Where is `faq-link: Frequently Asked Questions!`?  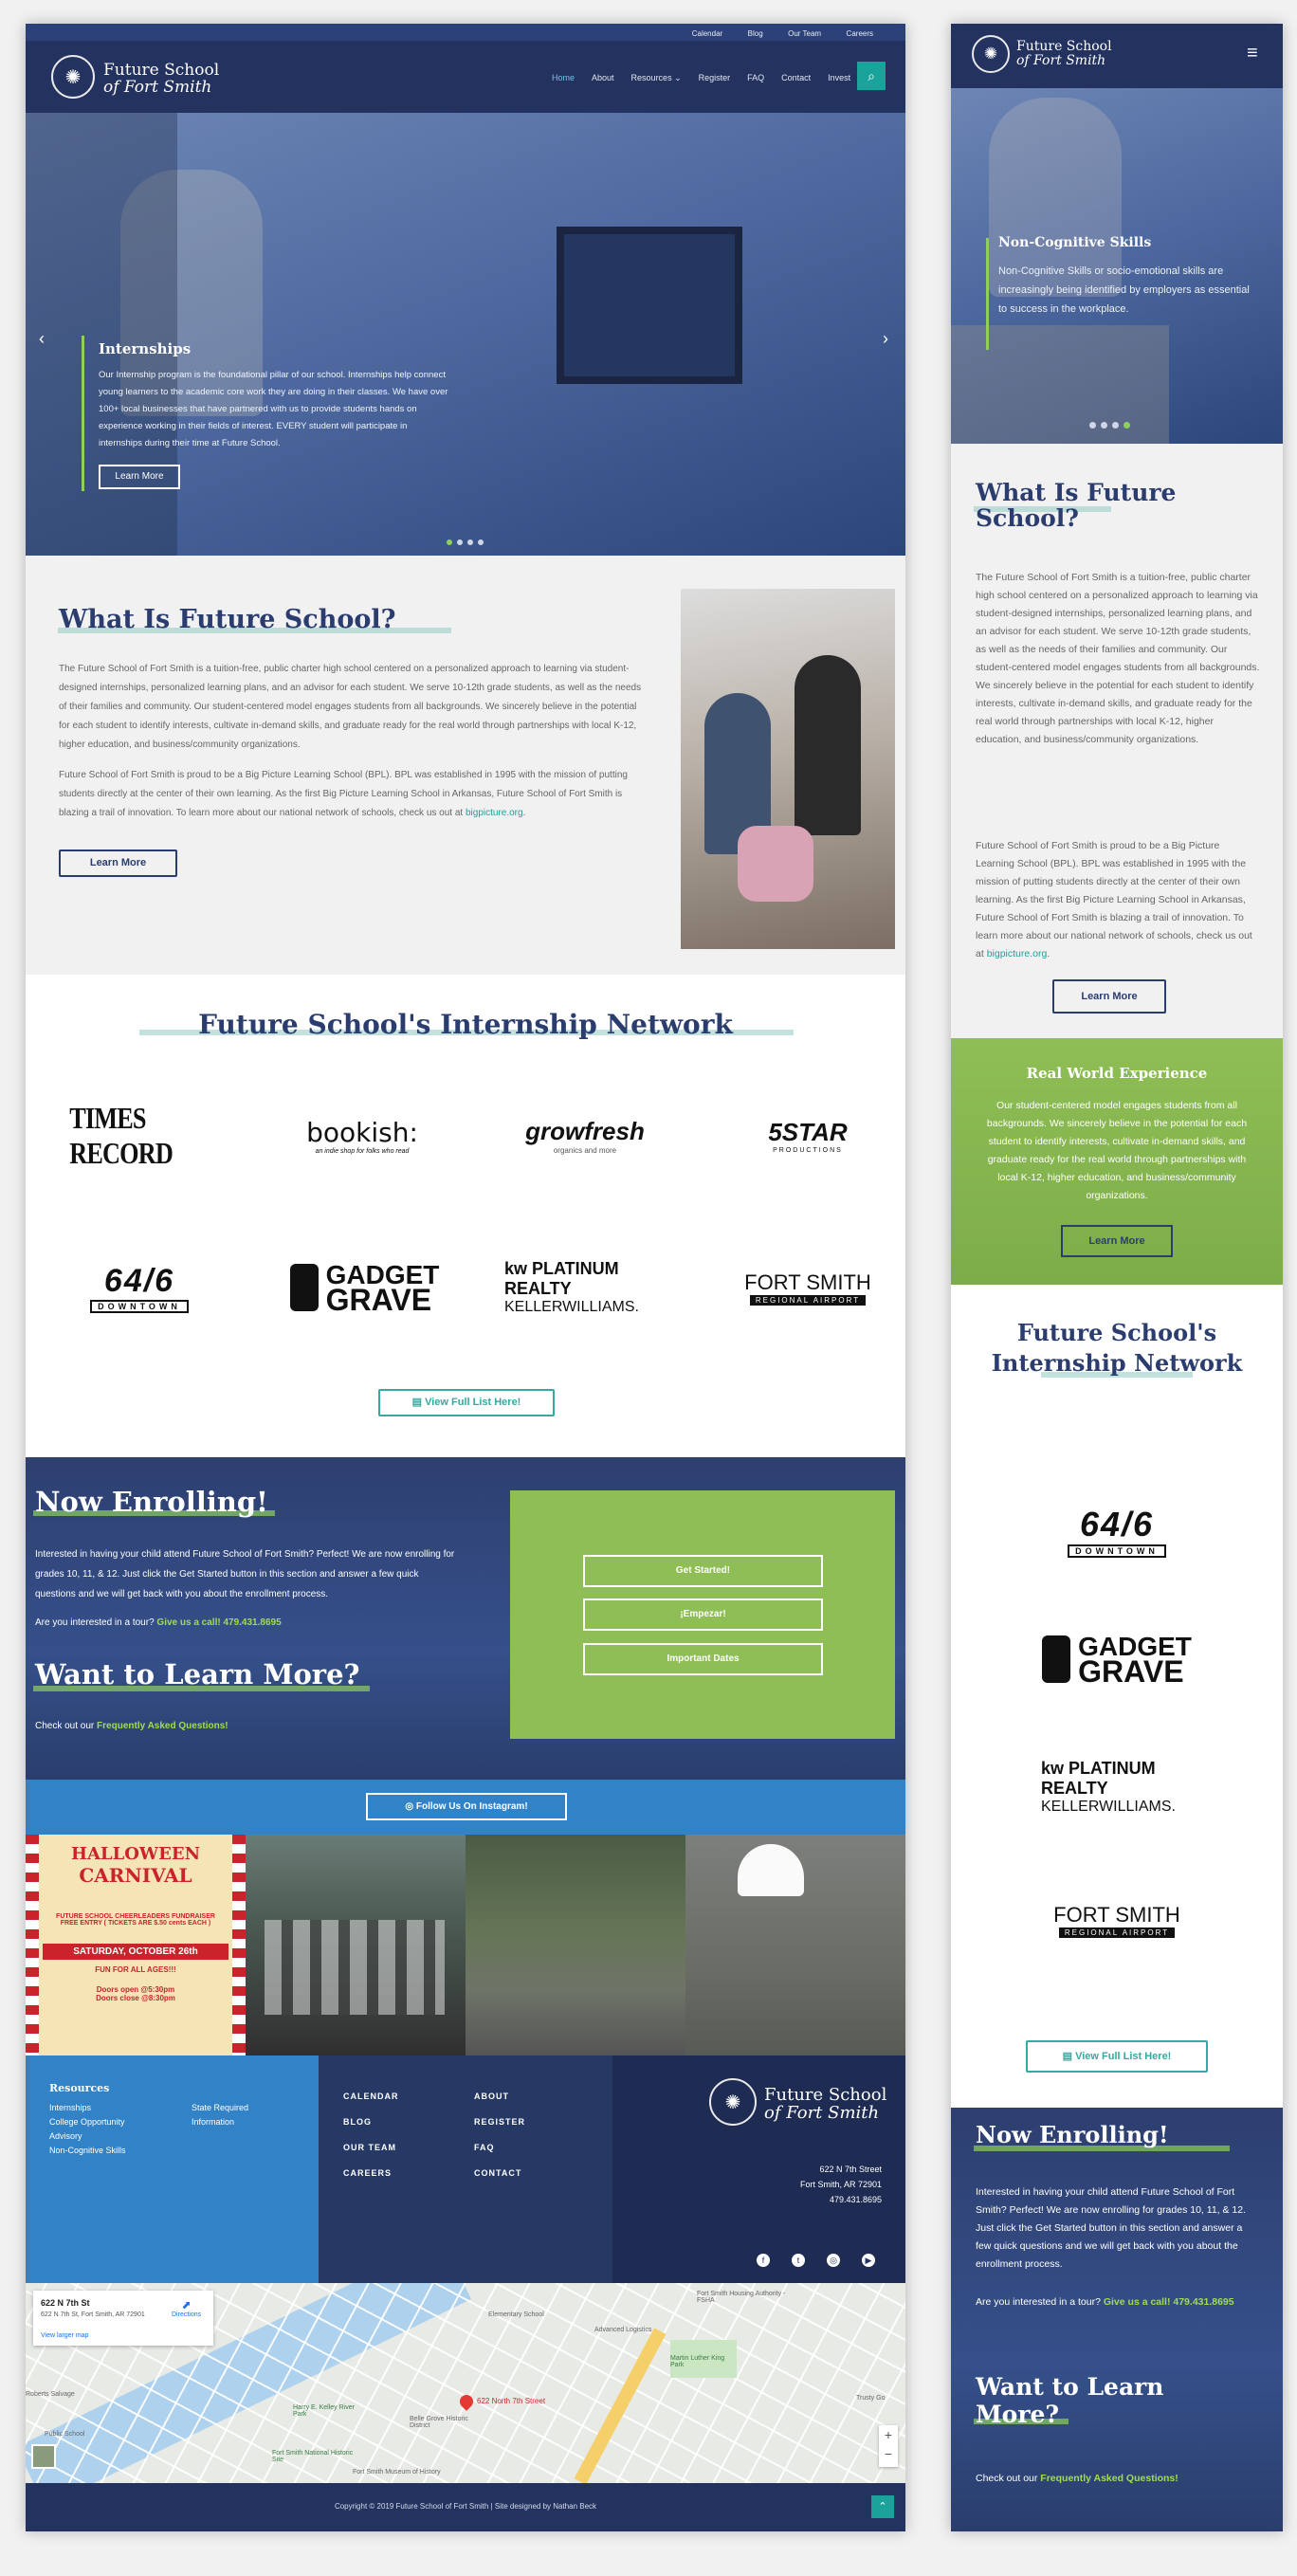 faq-link: Frequently Asked Questions! is located at coordinates (162, 1726).